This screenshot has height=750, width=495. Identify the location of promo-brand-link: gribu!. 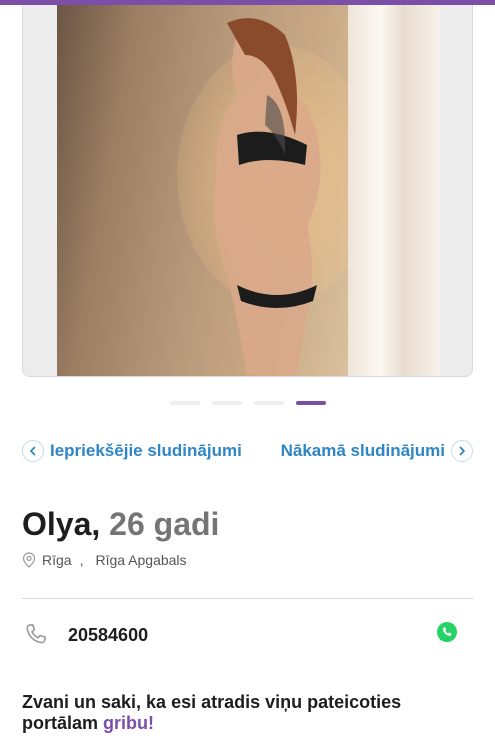
(128, 723).